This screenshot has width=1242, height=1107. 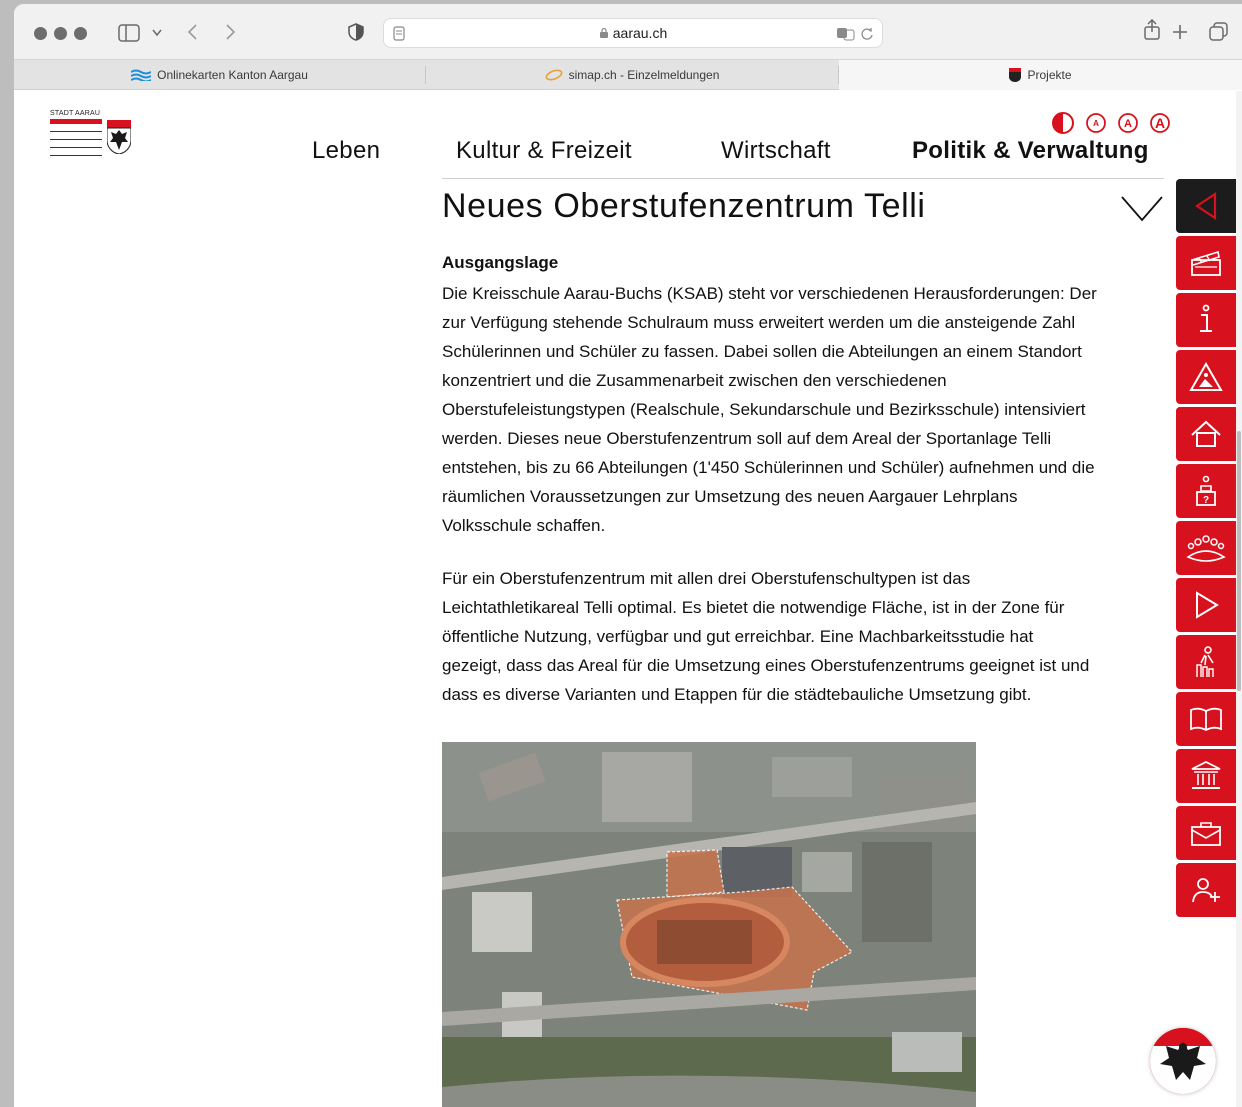 I want to click on sidebar-collapse-button, so click(x=1206, y=206).